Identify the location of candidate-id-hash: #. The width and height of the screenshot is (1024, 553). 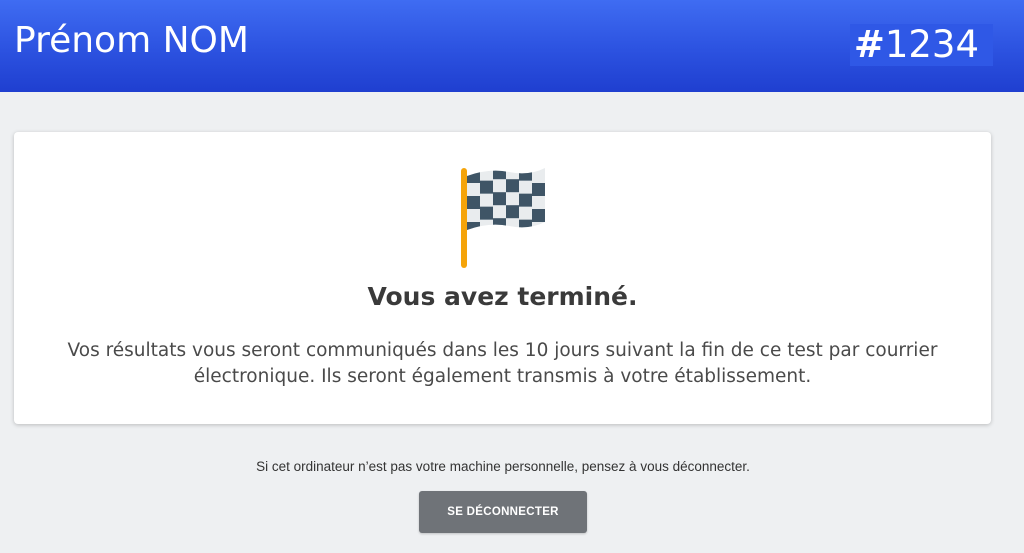
(869, 44).